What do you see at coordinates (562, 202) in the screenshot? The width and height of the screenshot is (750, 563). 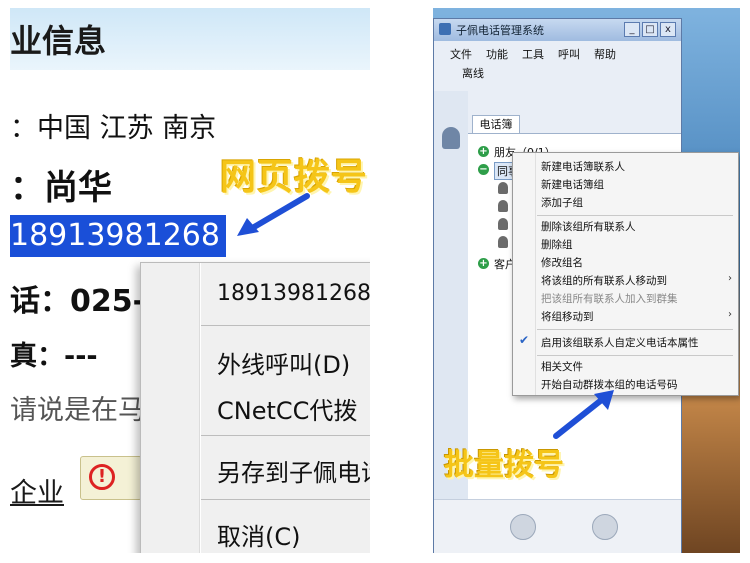 I see `menu-add-subgroup: 添加子组` at bounding box center [562, 202].